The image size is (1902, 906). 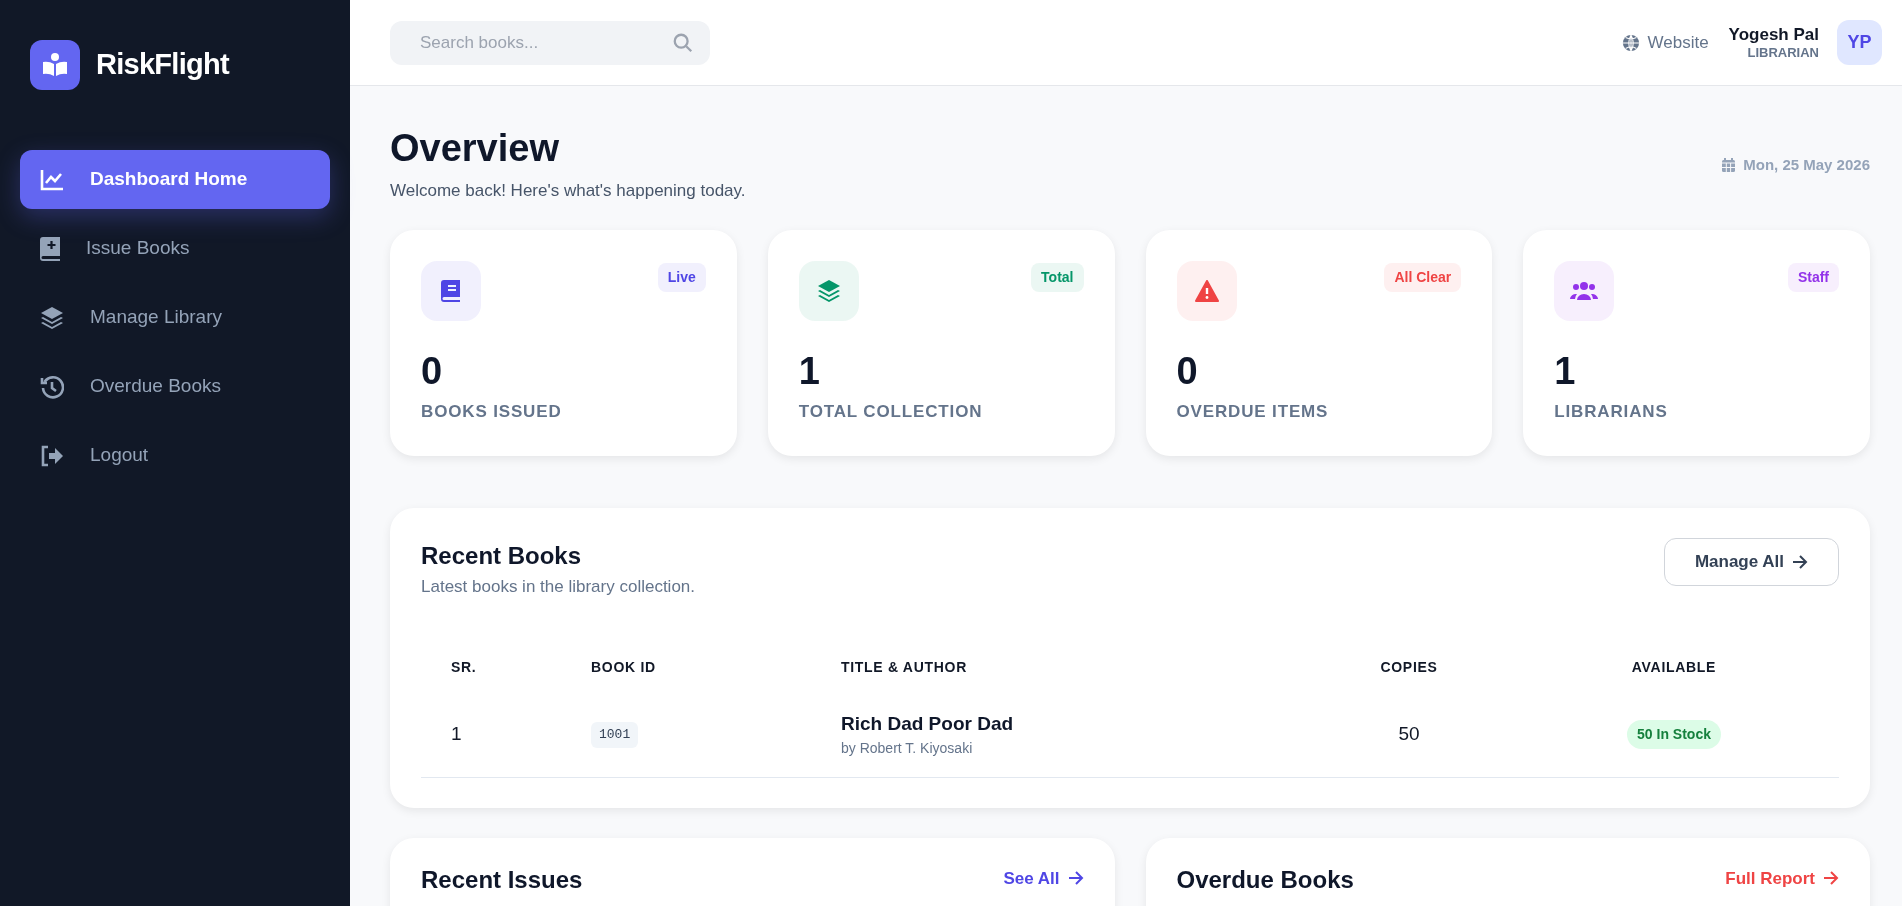 What do you see at coordinates (175, 317) in the screenshot?
I see `sidebar-nav-item: Manage Library` at bounding box center [175, 317].